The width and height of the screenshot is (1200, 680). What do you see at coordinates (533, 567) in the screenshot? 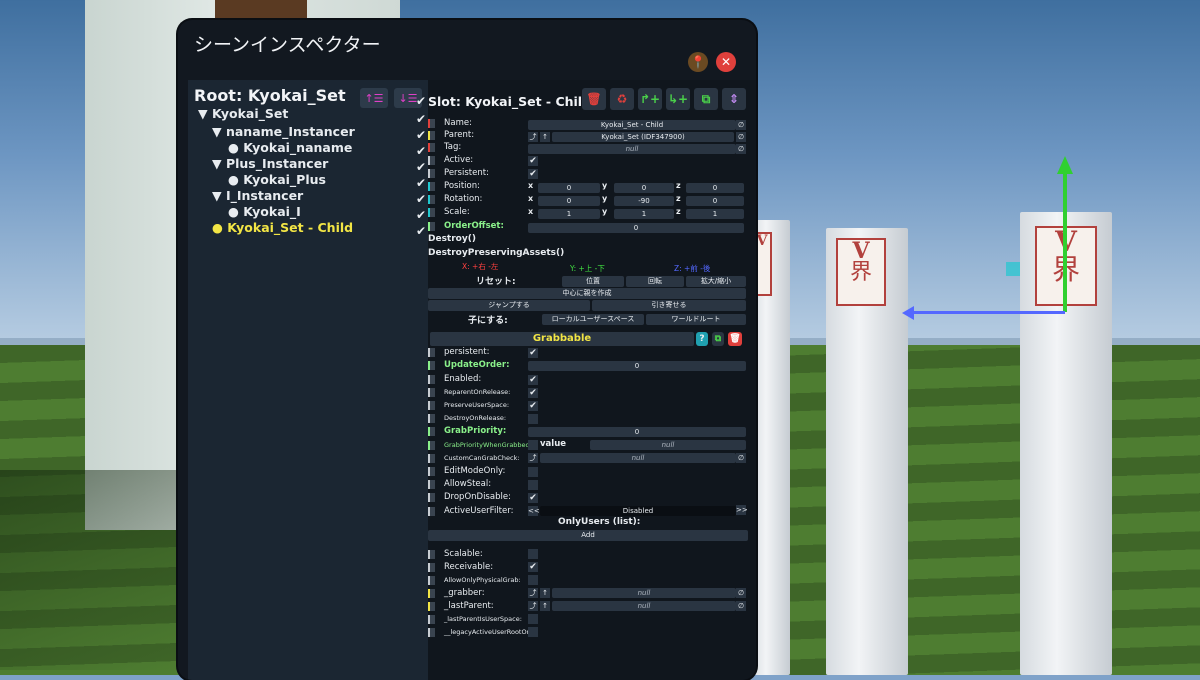
I see `receivable-checkbox: ✔` at bounding box center [533, 567].